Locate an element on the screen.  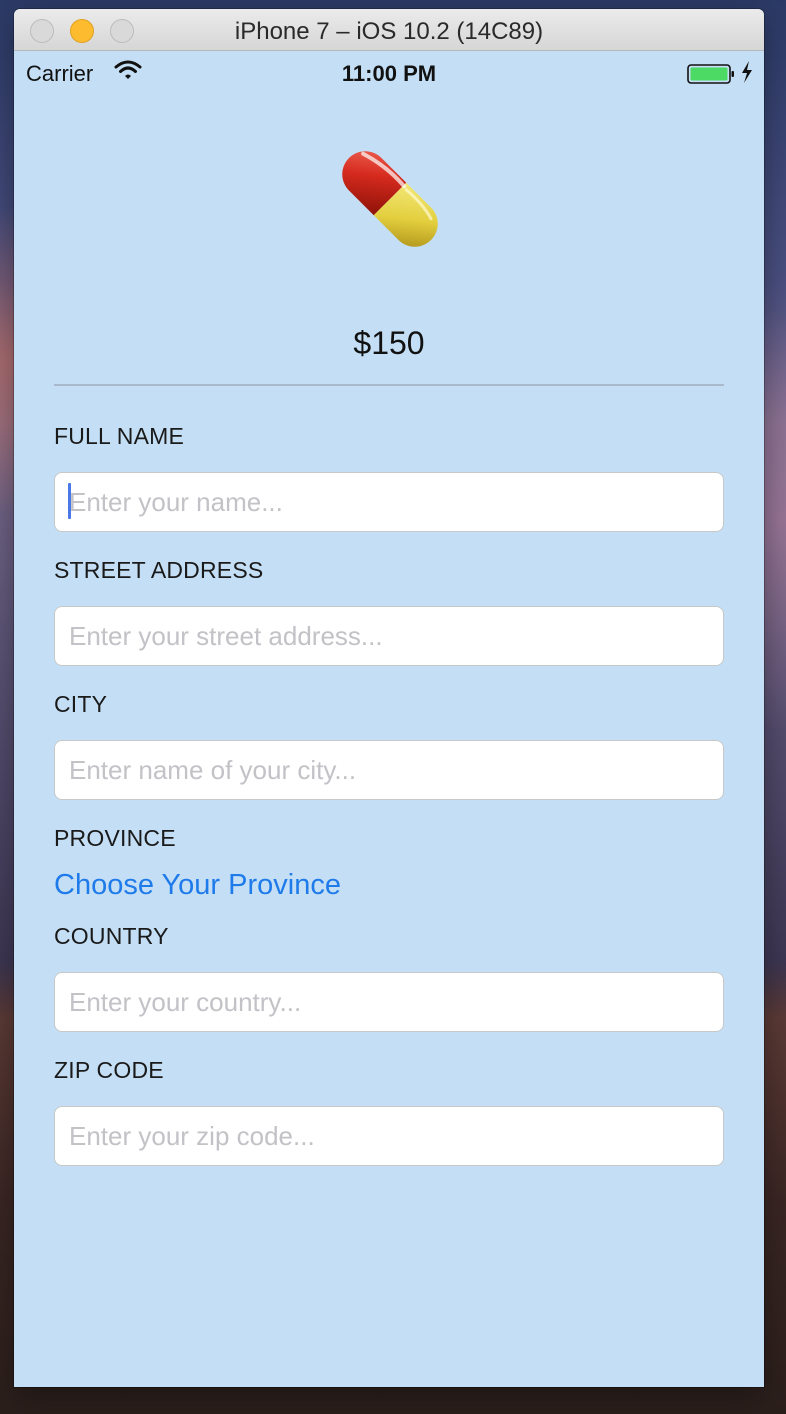
city-input is located at coordinates (389, 770).